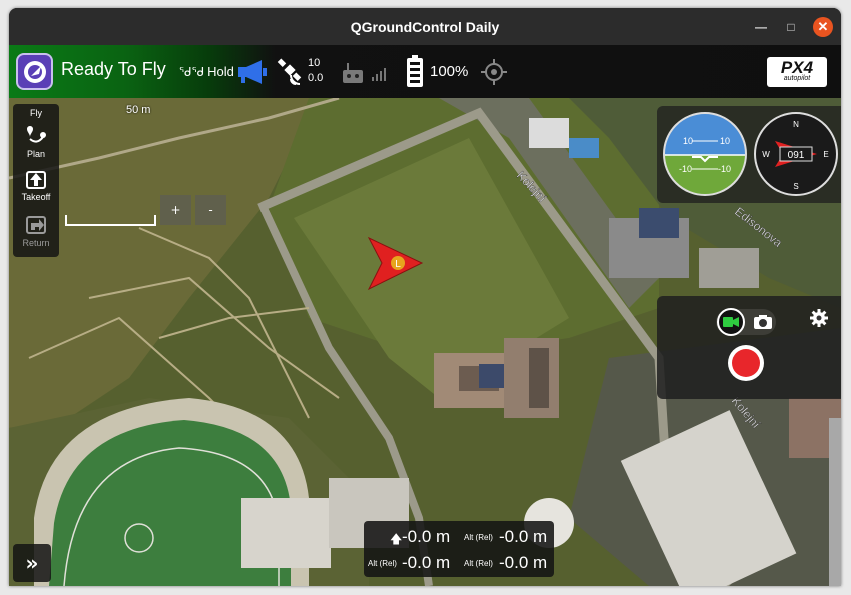  Describe the element at coordinates (796, 124) in the screenshot. I see `compass-n: N` at that location.